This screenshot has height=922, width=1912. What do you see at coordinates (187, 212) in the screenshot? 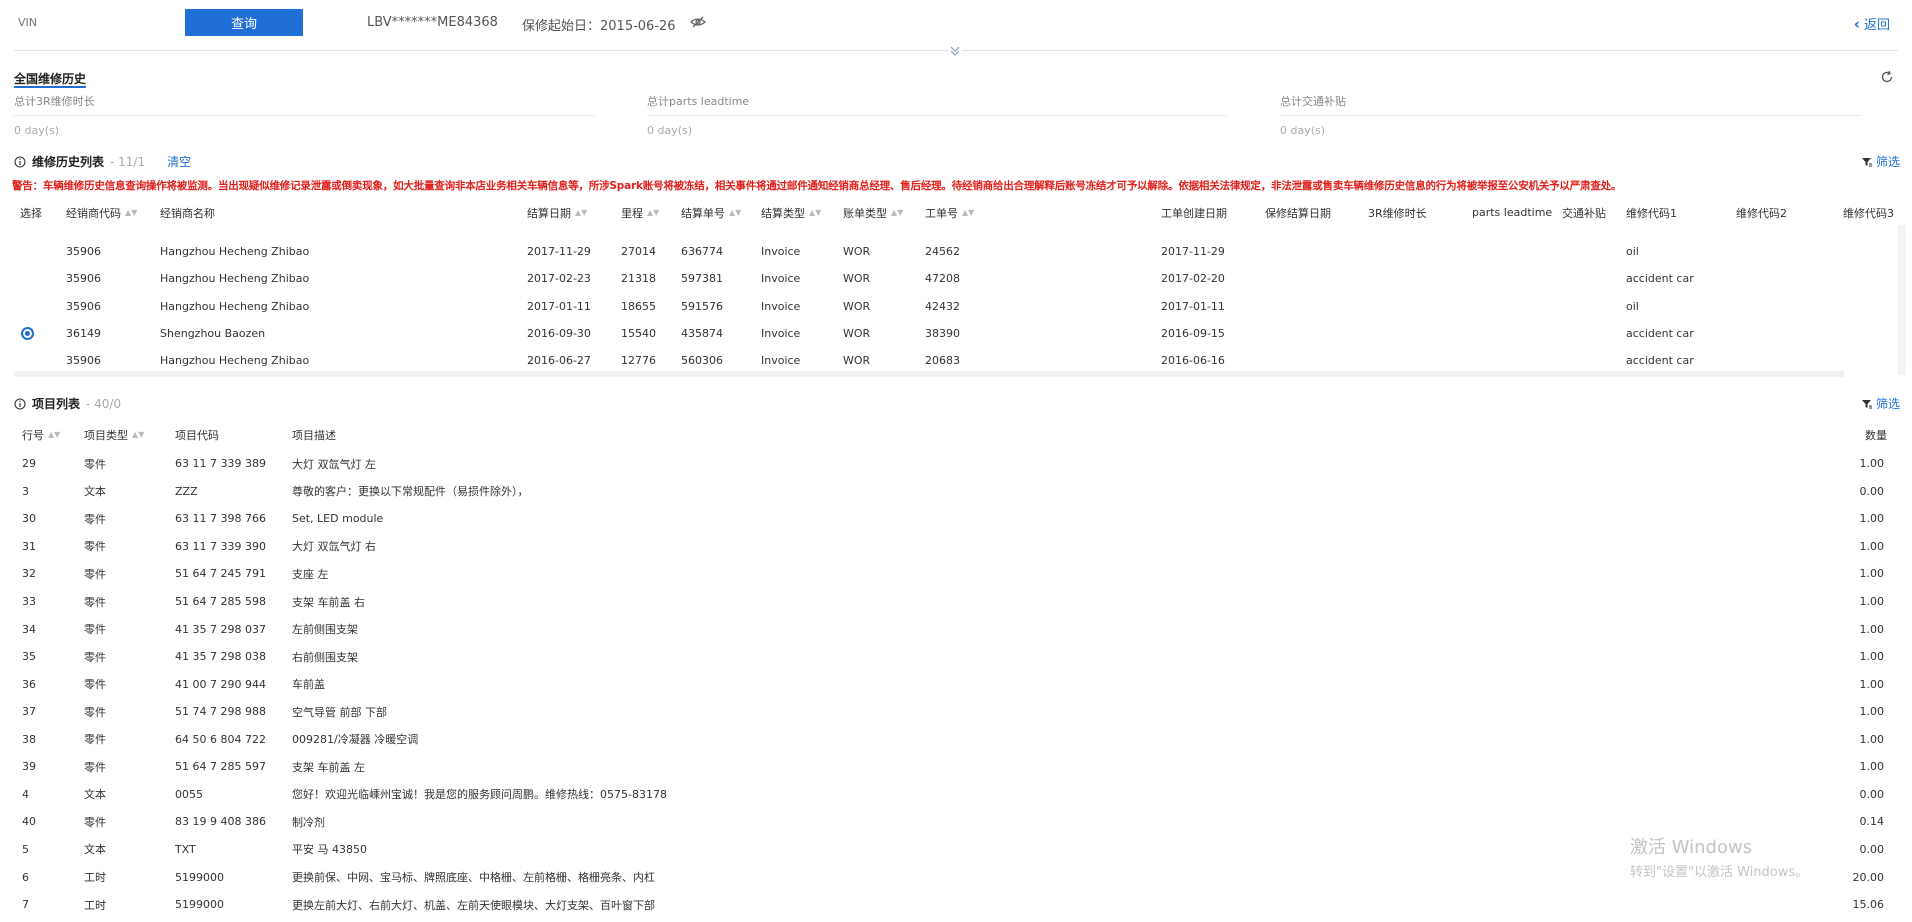
I see `col-dealer-name: 经销商名称` at bounding box center [187, 212].